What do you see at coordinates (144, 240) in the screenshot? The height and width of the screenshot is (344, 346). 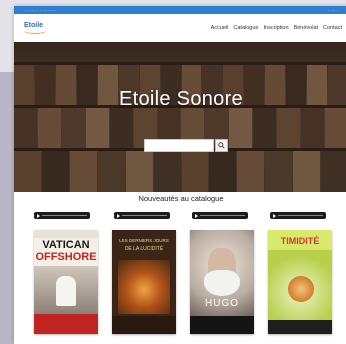 I see `book-title-top: LES DERNIERS JOURS` at bounding box center [144, 240].